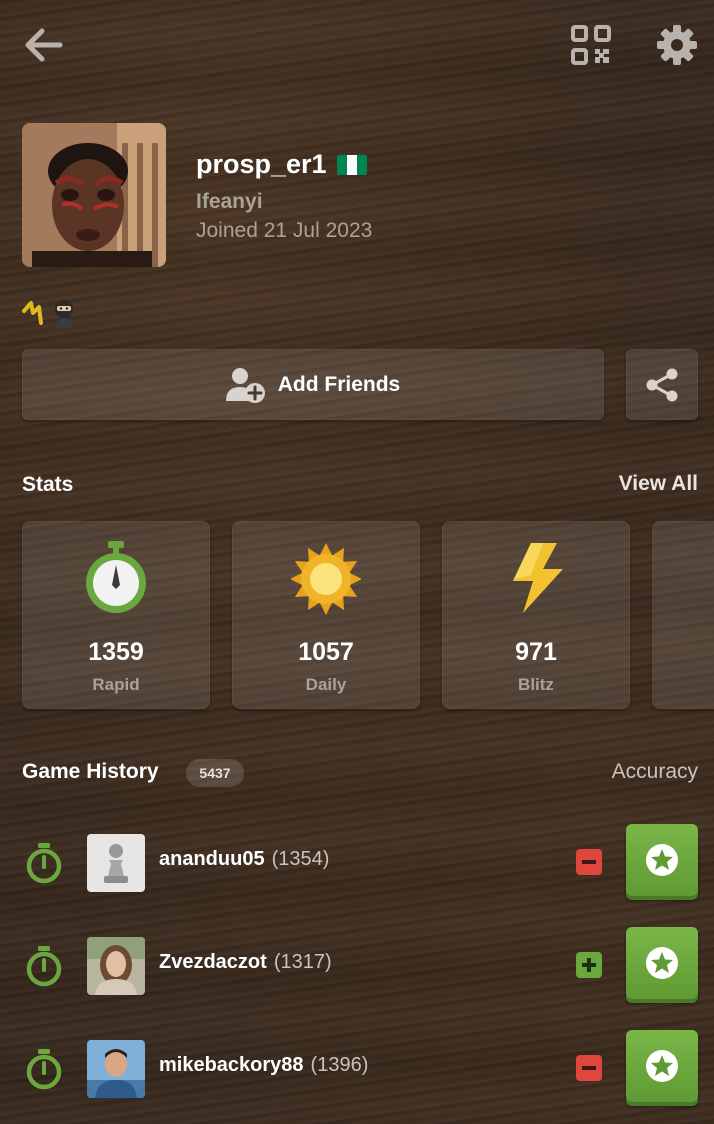  I want to click on view-all-link: View All, so click(658, 484).